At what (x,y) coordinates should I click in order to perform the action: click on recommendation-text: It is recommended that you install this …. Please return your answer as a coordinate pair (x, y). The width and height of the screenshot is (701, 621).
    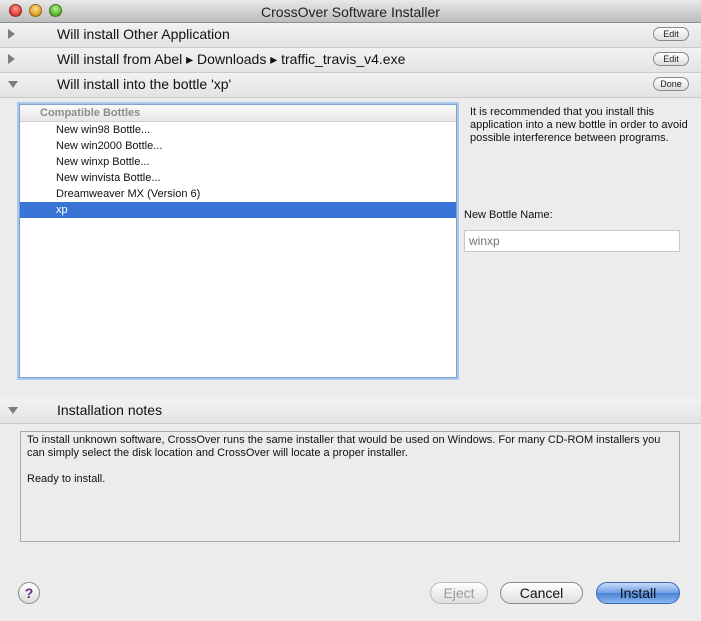
    Looking at the image, I should click on (579, 125).